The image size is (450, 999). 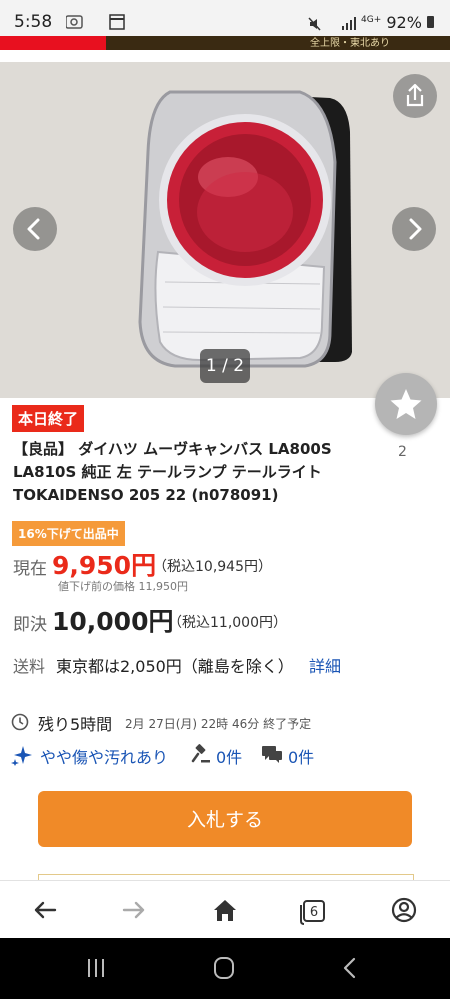 I want to click on clock-icon, so click(x=20, y=722).